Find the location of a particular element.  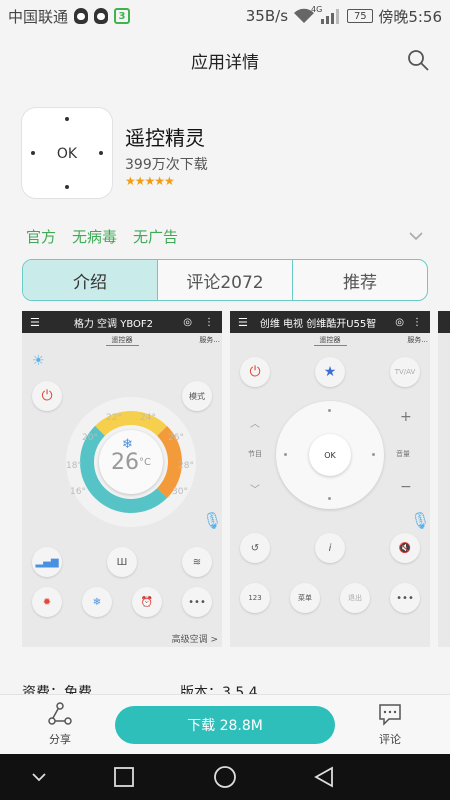

shot-topbar is located at coordinates (444, 322).